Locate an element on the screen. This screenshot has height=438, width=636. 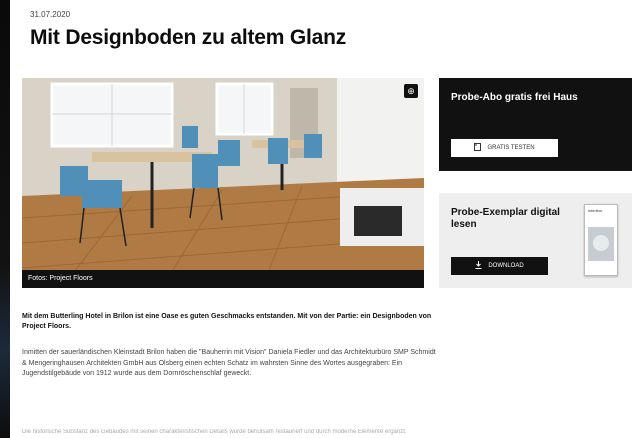
image-caption: Fotos: Project Floors is located at coordinates (223, 279).